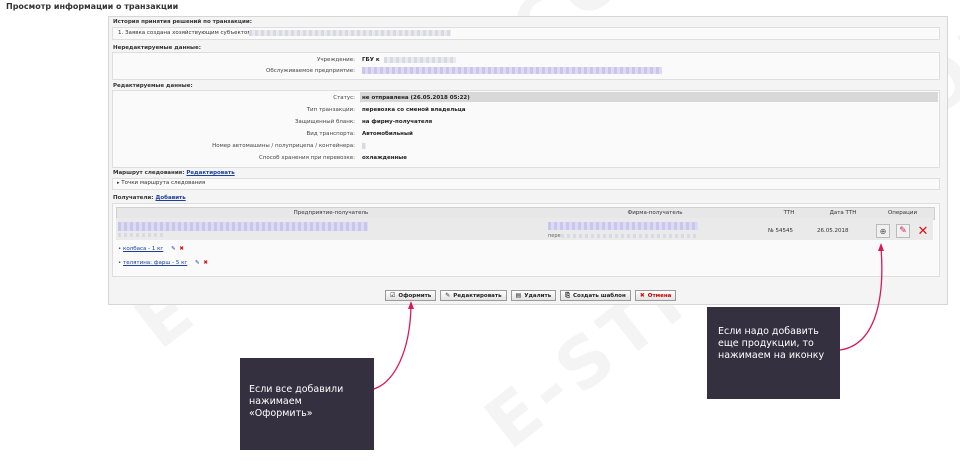 The image size is (960, 465). What do you see at coordinates (411, 305) in the screenshot?
I see `arrowhead-submit` at bounding box center [411, 305].